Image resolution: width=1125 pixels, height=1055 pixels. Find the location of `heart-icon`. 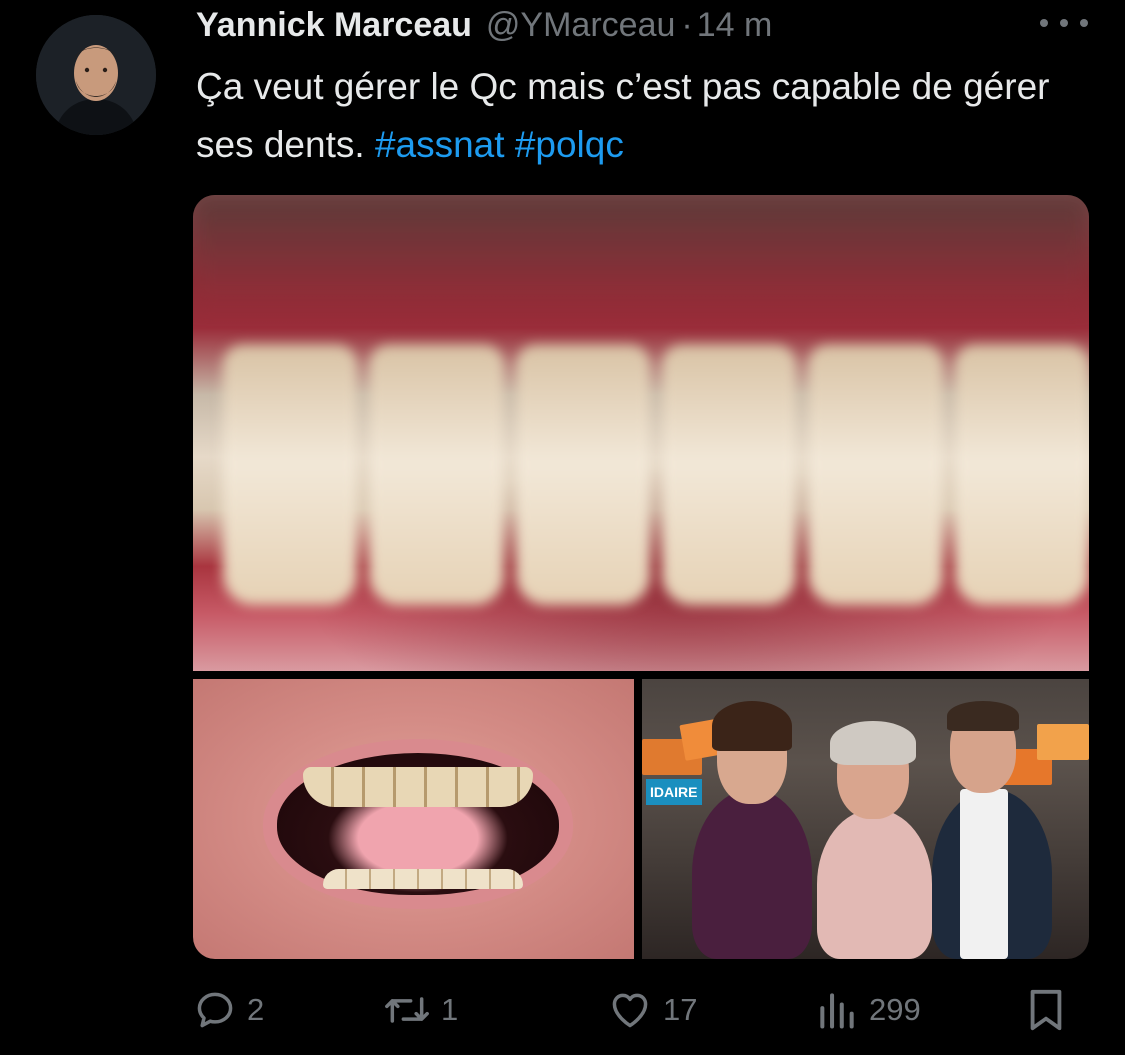

heart-icon is located at coordinates (630, 1010).